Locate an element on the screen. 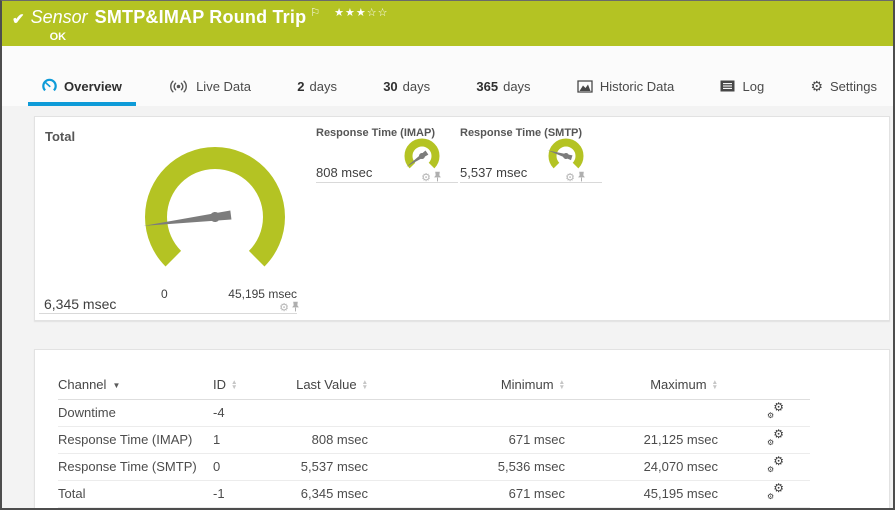  settings-gear-icon: ⚙ is located at coordinates (816, 86).